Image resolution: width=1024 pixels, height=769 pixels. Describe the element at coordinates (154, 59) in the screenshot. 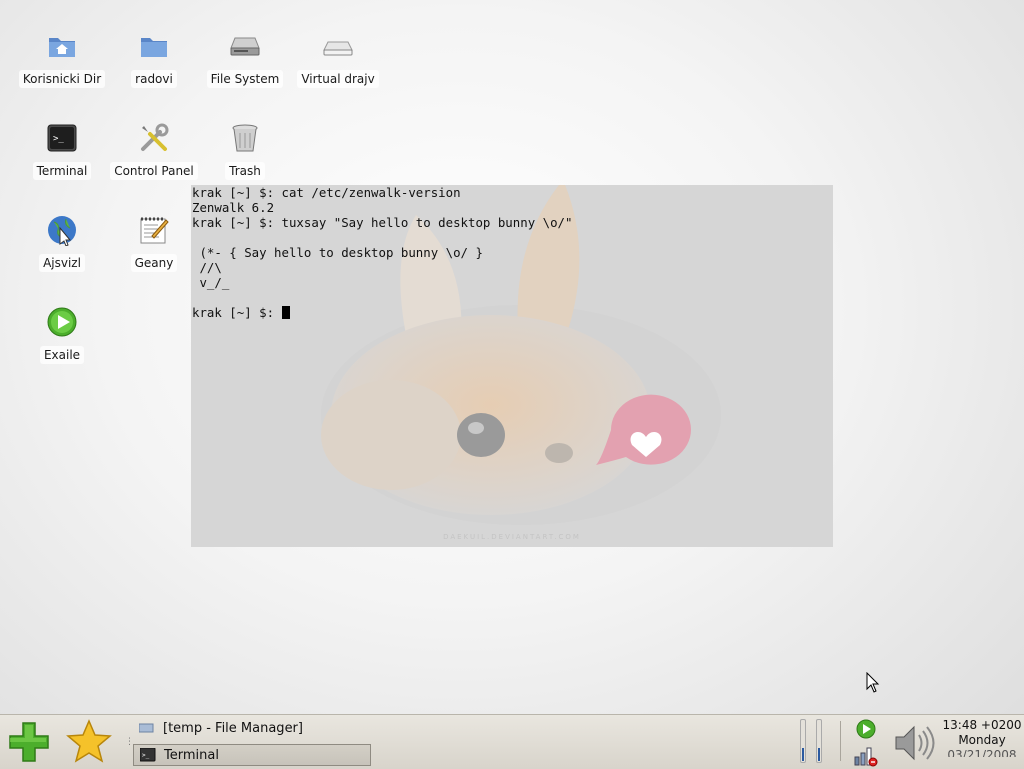

I see `desktop-icon-radovi: radovi` at that location.